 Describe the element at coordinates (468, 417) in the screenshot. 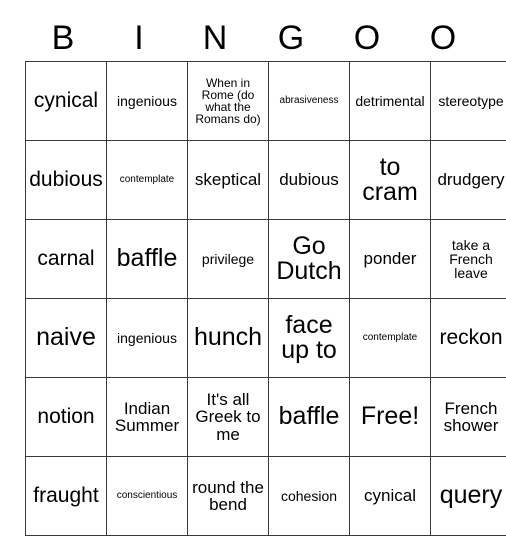

I see `bingo-cell: French shower` at that location.